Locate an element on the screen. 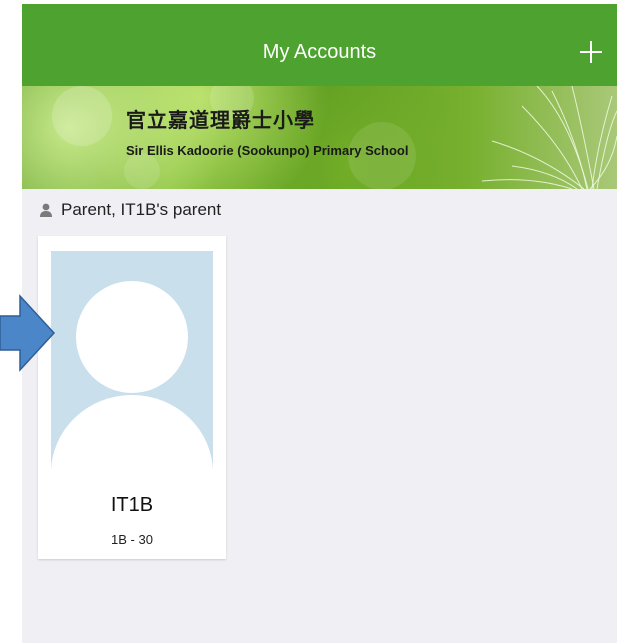 The width and height of the screenshot is (619, 643). default-avatar-icon is located at coordinates (132, 375).